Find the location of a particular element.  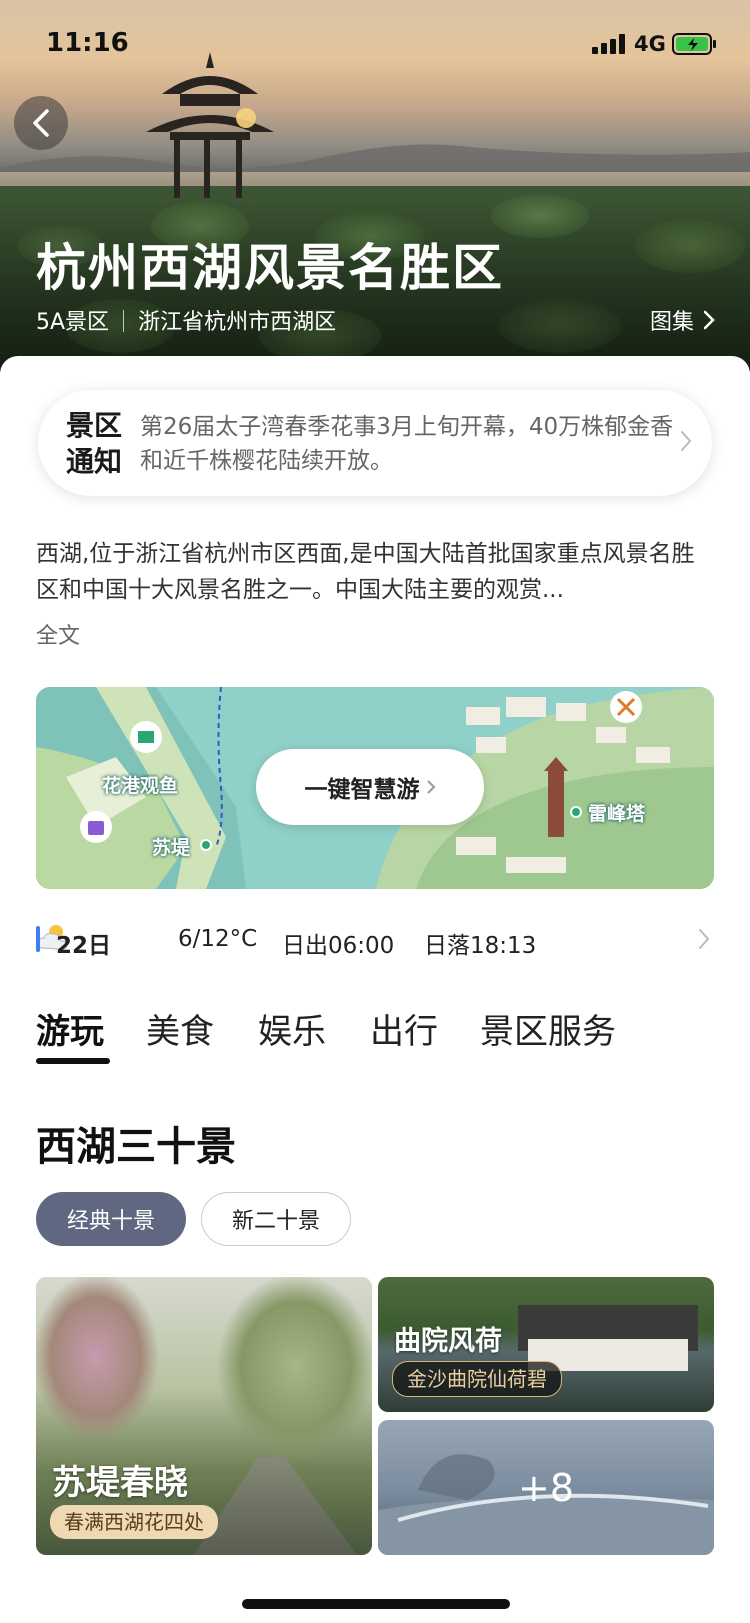

tab-transport: 出行 is located at coordinates (404, 1028).